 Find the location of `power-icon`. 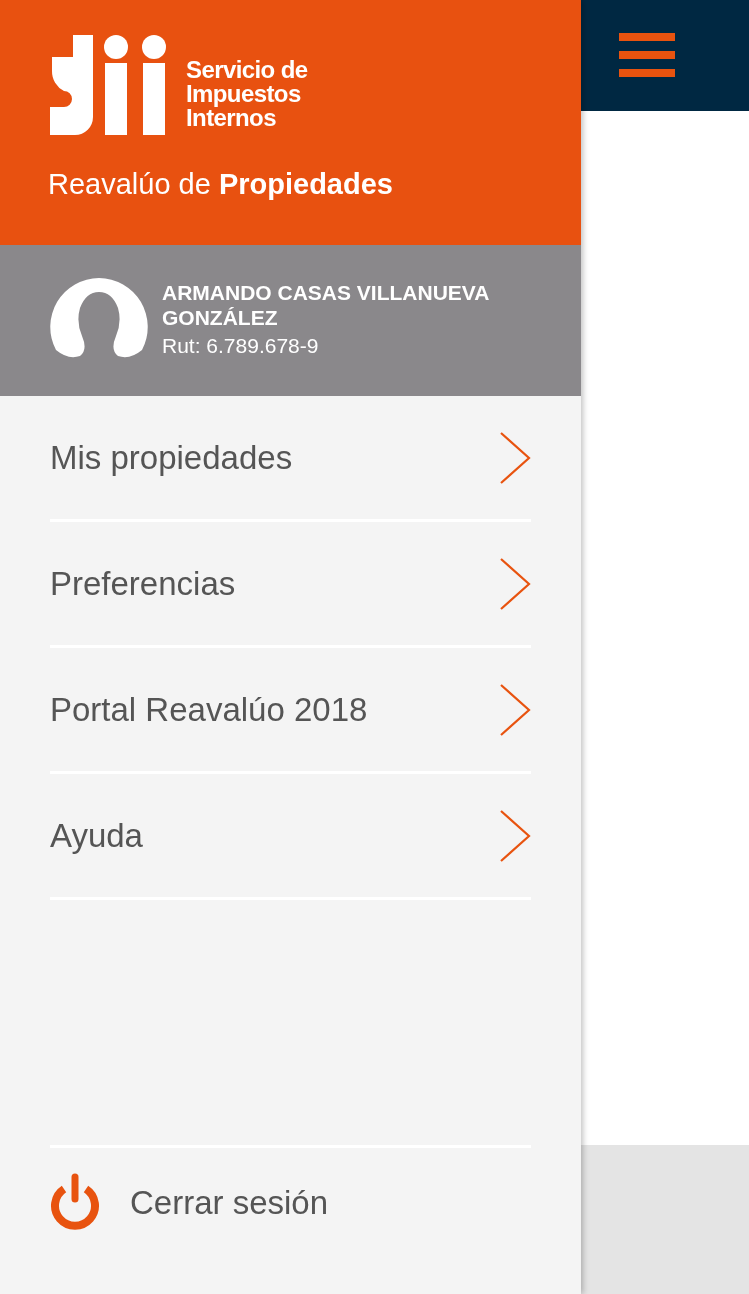

power-icon is located at coordinates (75, 1203).